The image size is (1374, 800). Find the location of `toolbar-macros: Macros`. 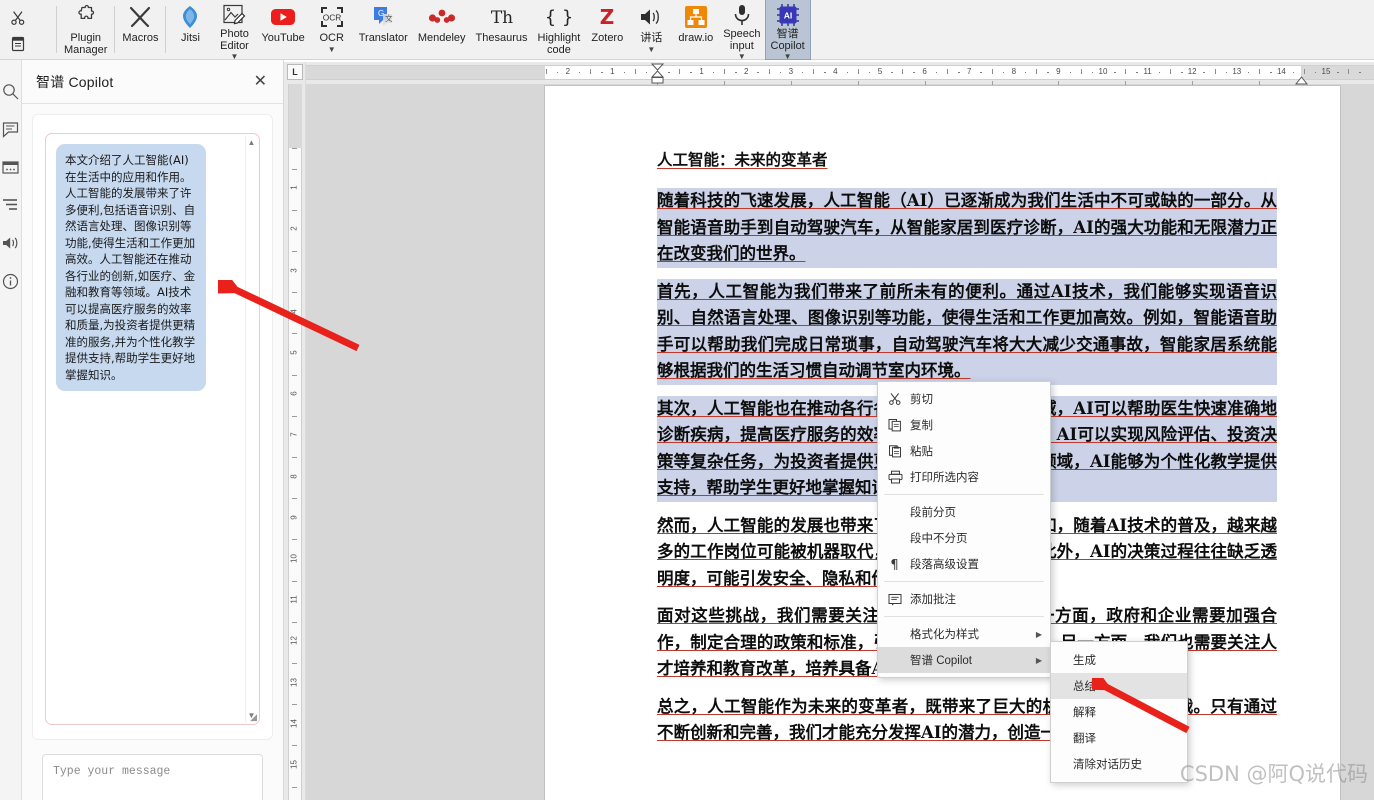

toolbar-macros: Macros is located at coordinates (140, 29).